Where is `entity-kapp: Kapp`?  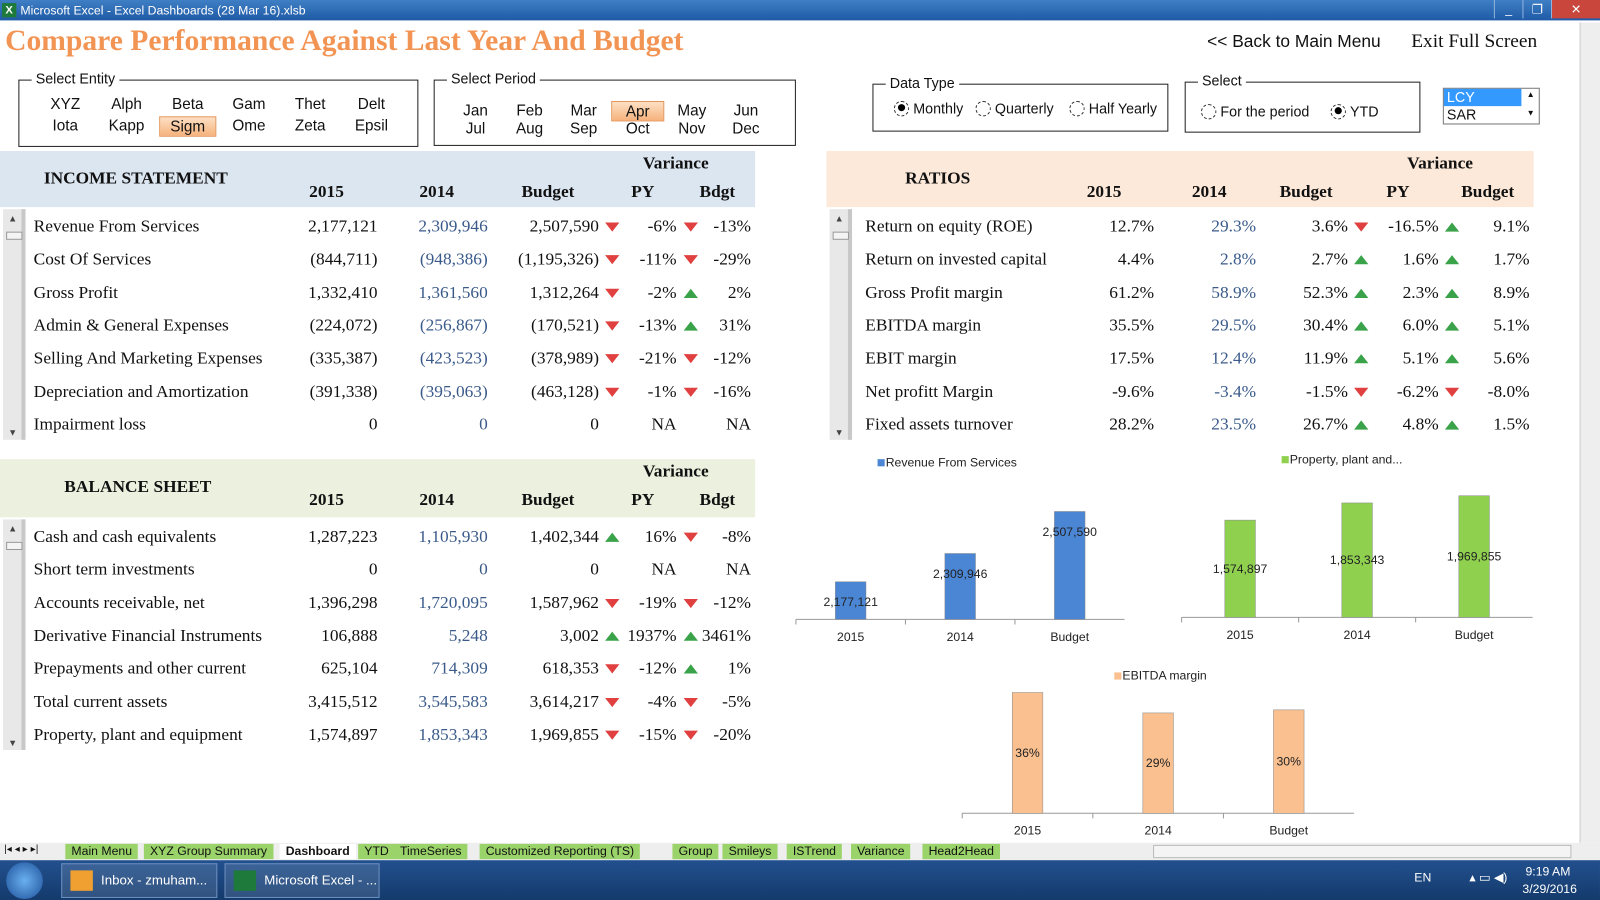
entity-kapp: Kapp is located at coordinates (126, 126).